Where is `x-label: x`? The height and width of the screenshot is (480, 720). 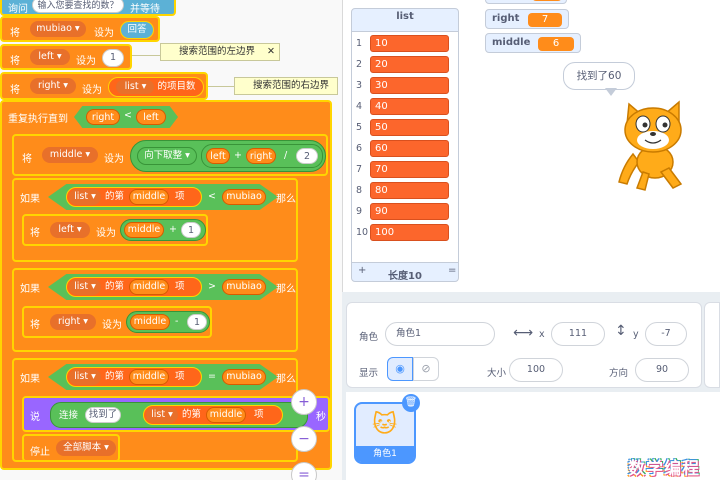 x-label: x is located at coordinates (542, 334).